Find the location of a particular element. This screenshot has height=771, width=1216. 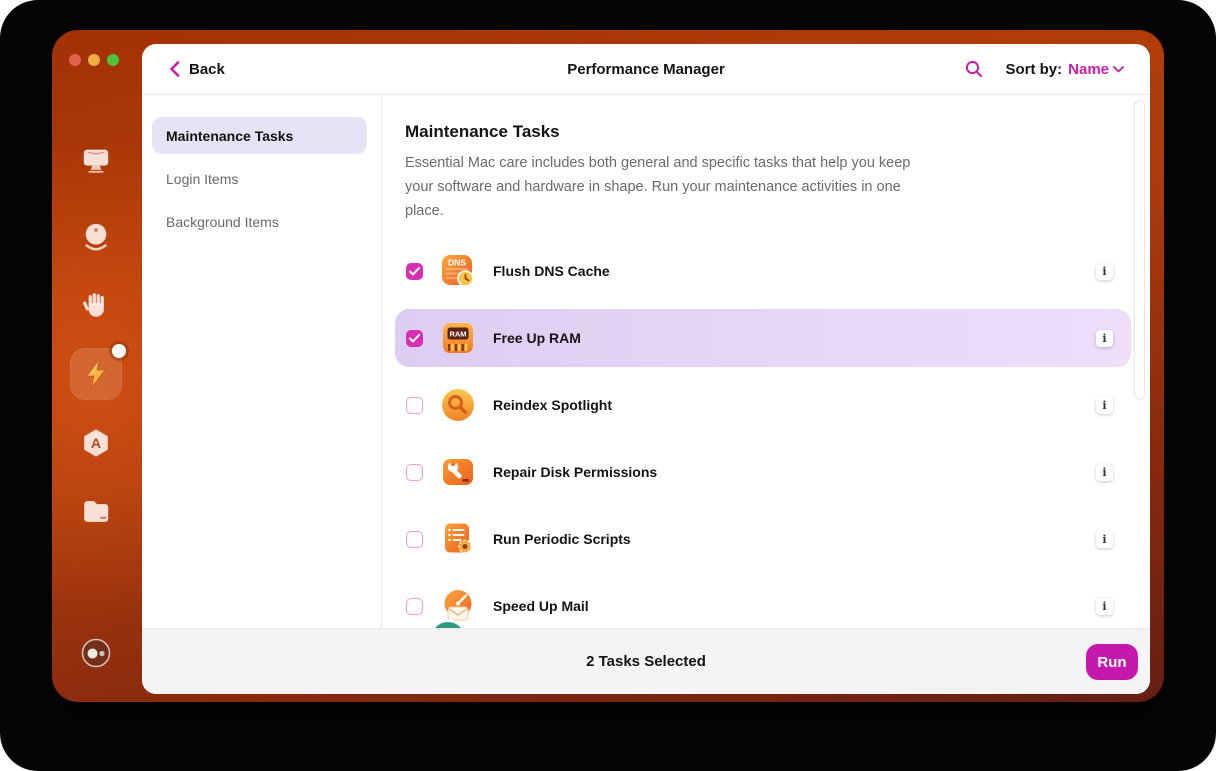

minimize-button is located at coordinates (94, 60).